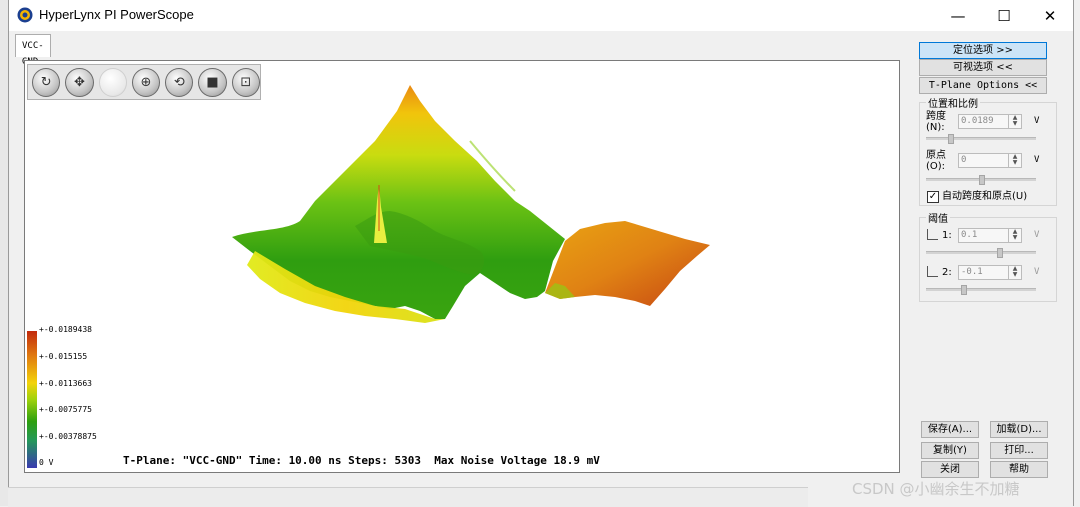  I want to click on watermark: CSDN @小幽余生不加糖, so click(936, 489).